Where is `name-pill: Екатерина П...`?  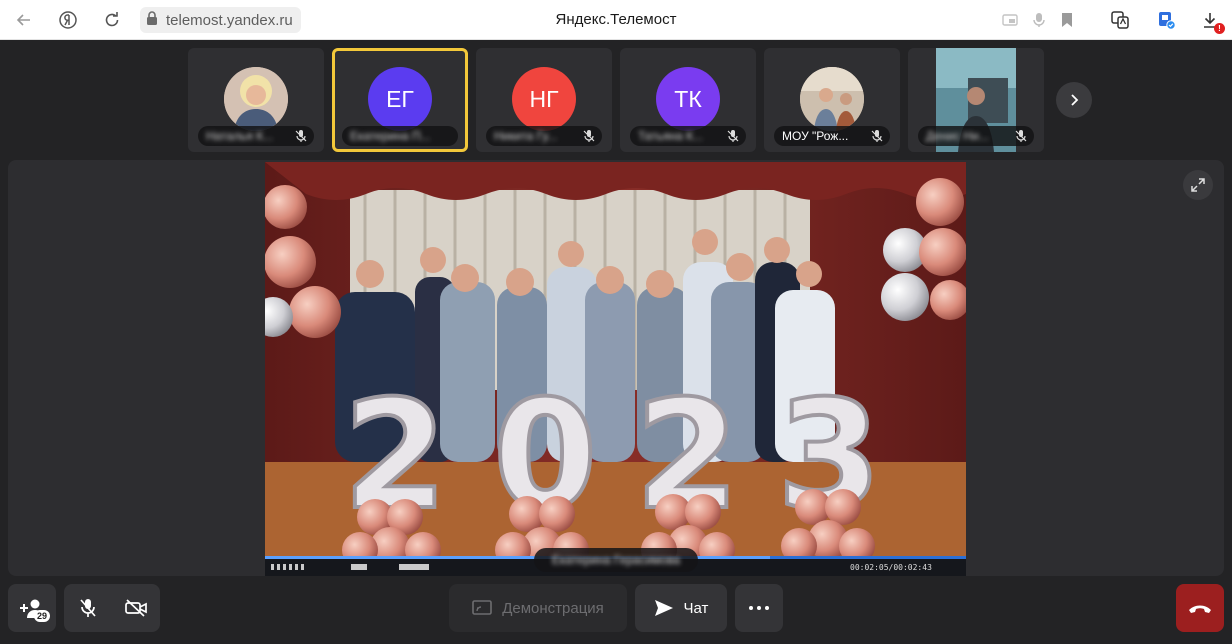 name-pill: Екатерина П... is located at coordinates (400, 136).